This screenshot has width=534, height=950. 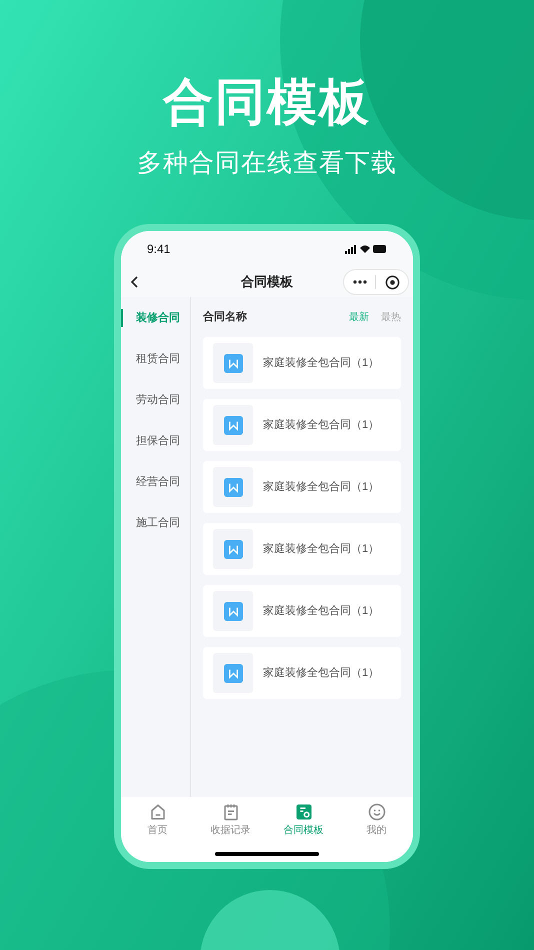 I want to click on document-gear-icon, so click(x=303, y=812).